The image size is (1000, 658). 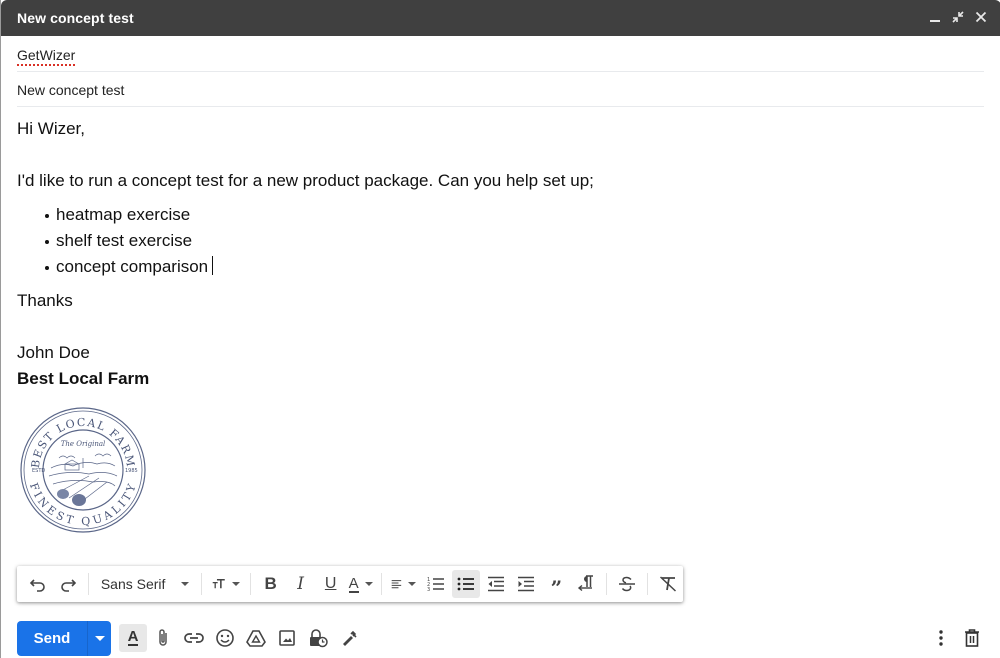 What do you see at coordinates (353, 583) in the screenshot?
I see `text-color-icon: A` at bounding box center [353, 583].